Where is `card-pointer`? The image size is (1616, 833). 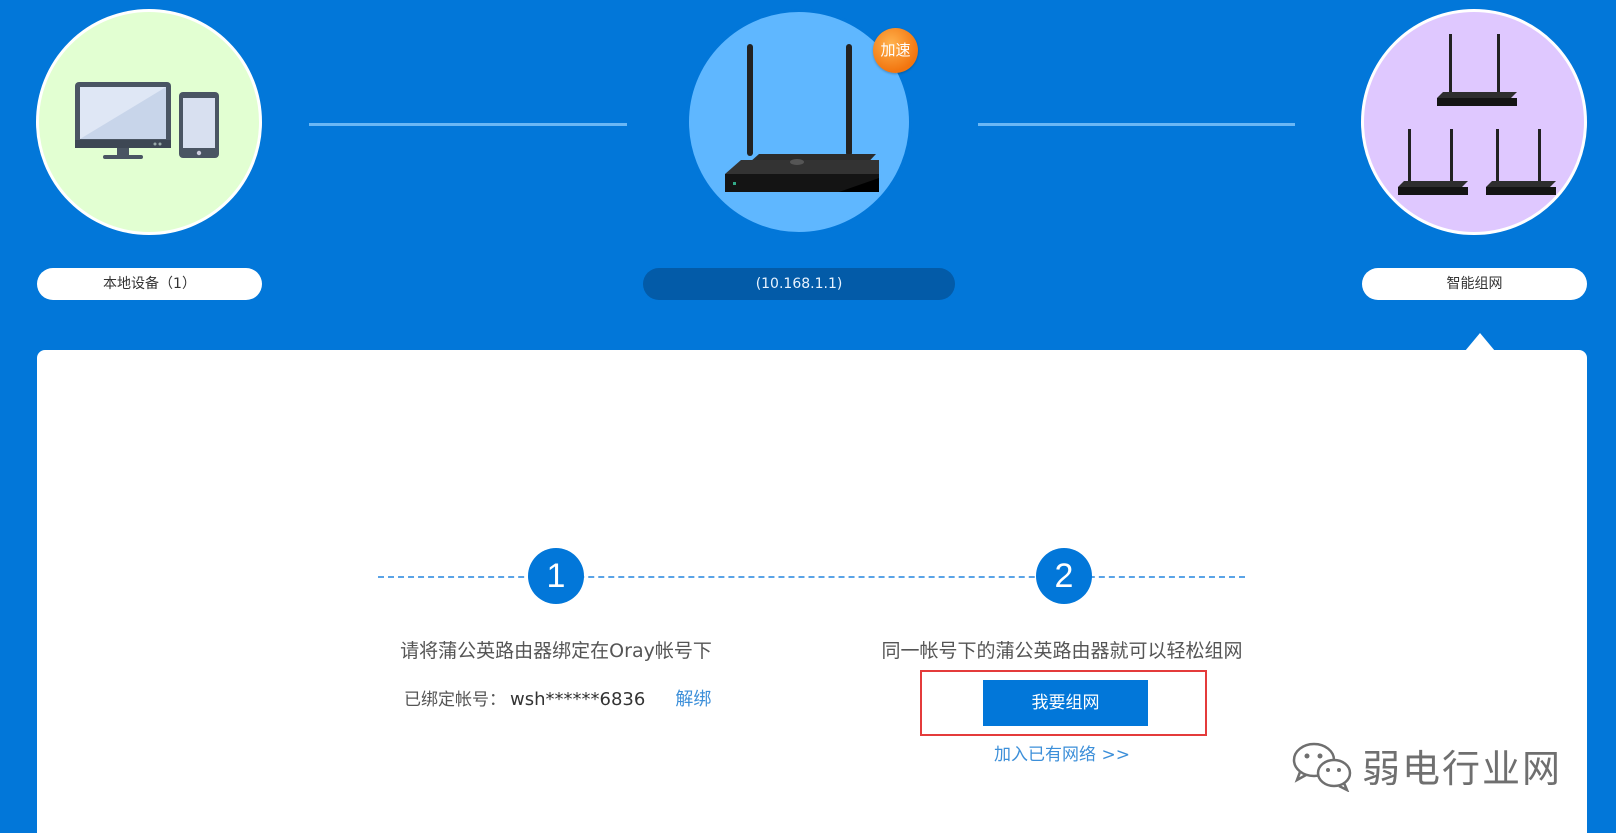
card-pointer is located at coordinates (1480, 342).